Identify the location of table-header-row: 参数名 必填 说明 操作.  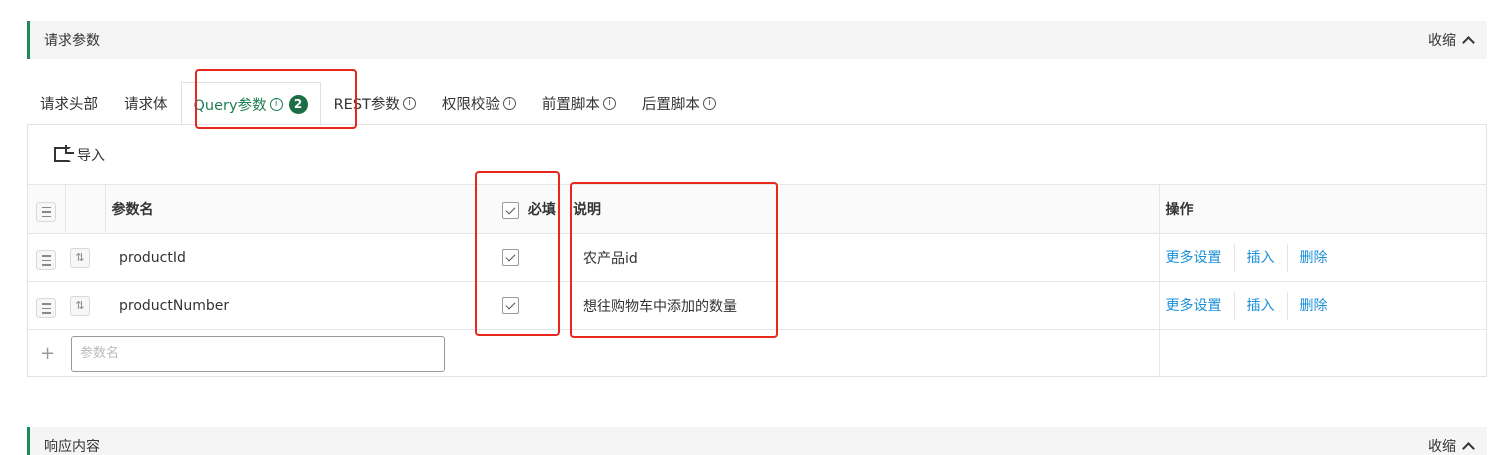
(757, 209).